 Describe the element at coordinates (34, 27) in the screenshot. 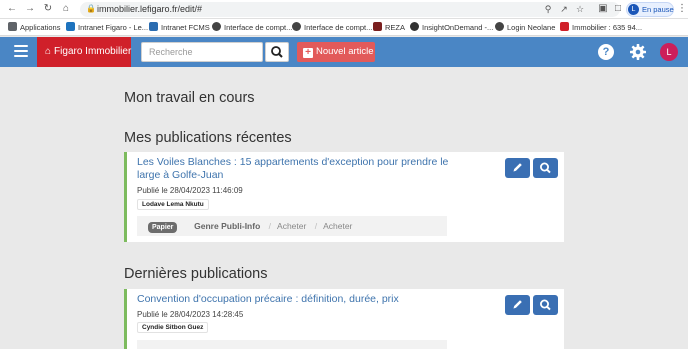

I see `bookmark-item: Applications` at that location.